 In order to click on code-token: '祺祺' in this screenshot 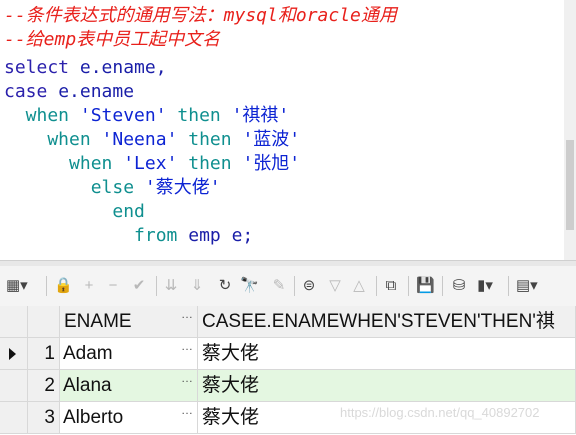, I will do `click(260, 115)`.